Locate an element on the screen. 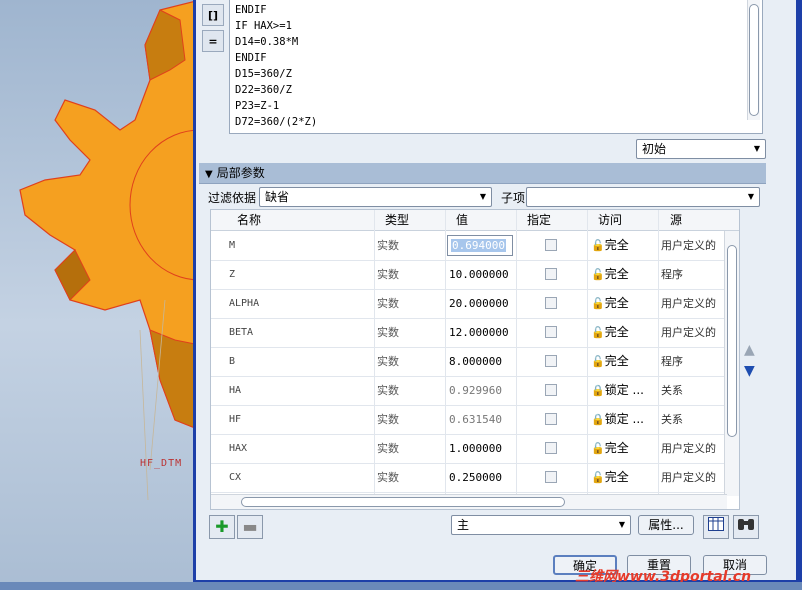 This screenshot has height=590, width=802. table-row: B 实数 8.000000 🔓完全 程序 is located at coordinates (469, 362).